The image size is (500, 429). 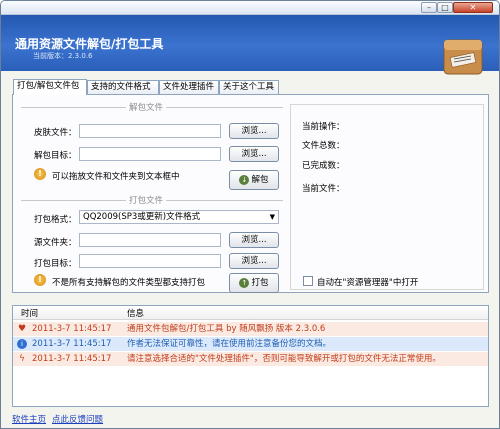 I want to click on close-button: ✕, so click(x=473, y=7).